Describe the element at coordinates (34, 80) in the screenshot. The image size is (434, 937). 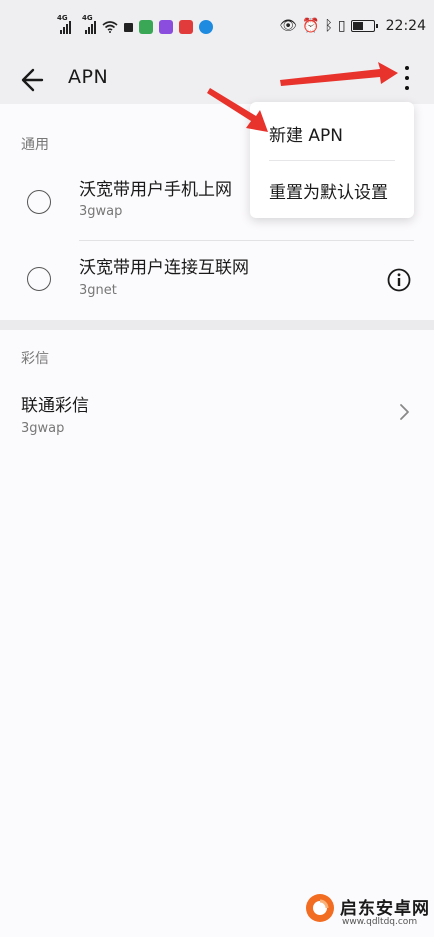
I see `arrow-left-icon` at that location.